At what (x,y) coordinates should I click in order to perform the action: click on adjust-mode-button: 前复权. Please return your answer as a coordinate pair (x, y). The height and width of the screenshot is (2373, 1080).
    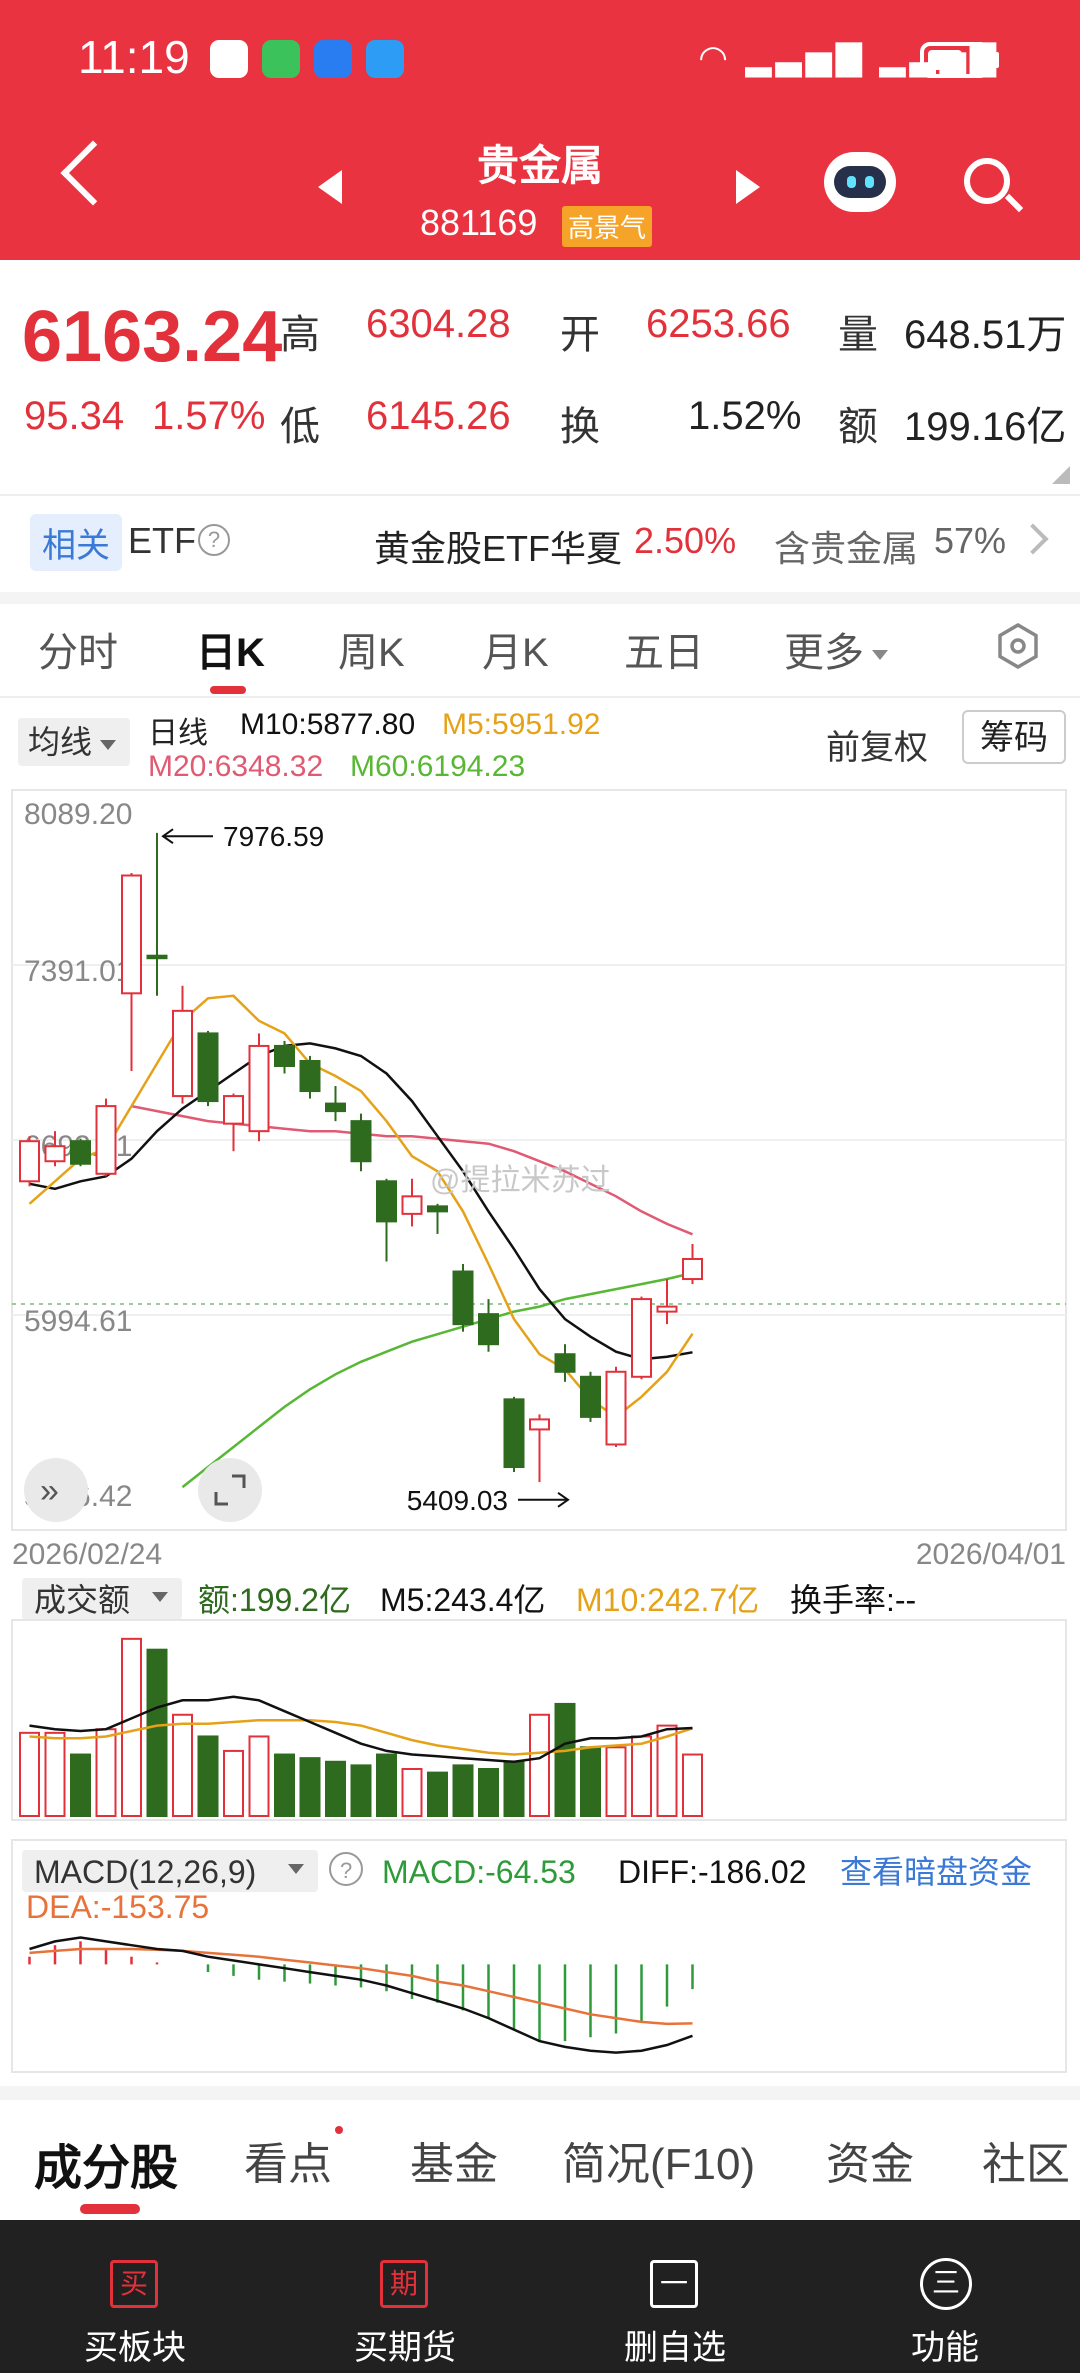
    Looking at the image, I should click on (877, 744).